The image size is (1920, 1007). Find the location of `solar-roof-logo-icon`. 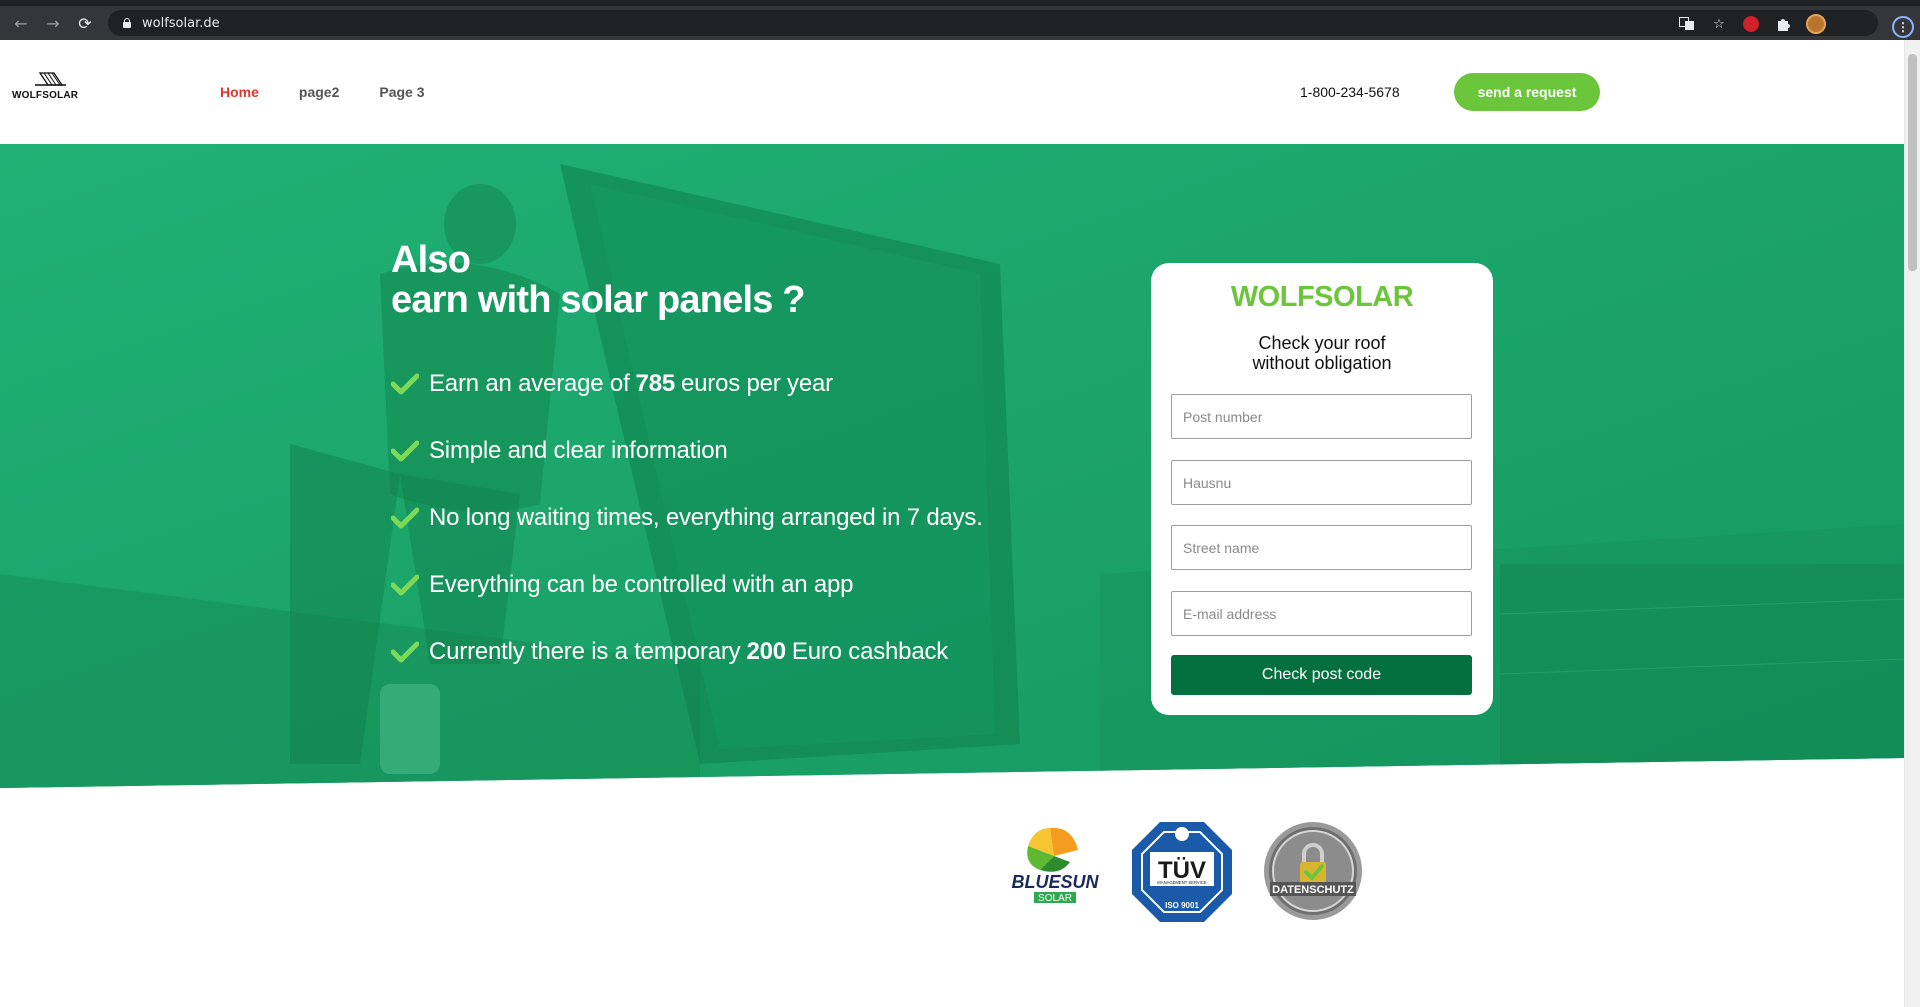

solar-roof-logo-icon is located at coordinates (50, 79).